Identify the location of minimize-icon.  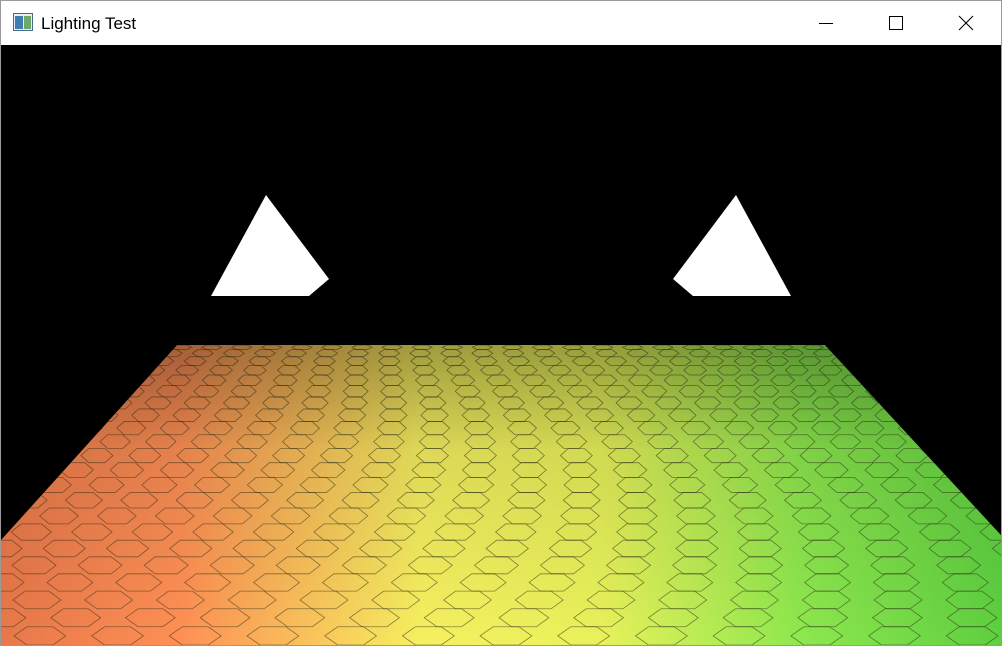
(826, 23).